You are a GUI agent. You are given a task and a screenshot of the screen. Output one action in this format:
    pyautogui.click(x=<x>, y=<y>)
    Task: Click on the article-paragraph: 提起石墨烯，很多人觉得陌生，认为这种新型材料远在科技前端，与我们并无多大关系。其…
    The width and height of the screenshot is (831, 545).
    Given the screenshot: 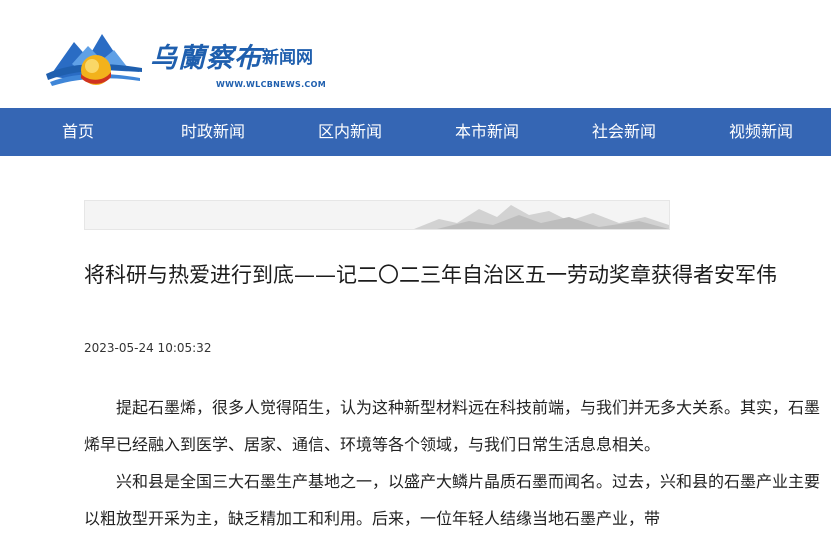 What is the action you would take?
    pyautogui.click(x=452, y=426)
    